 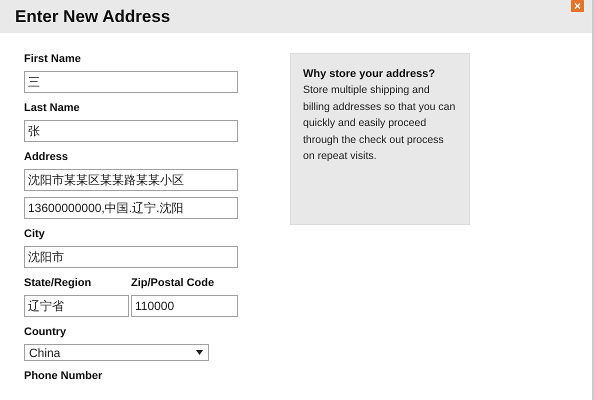 I want to click on country-dropdown: China, so click(x=116, y=352).